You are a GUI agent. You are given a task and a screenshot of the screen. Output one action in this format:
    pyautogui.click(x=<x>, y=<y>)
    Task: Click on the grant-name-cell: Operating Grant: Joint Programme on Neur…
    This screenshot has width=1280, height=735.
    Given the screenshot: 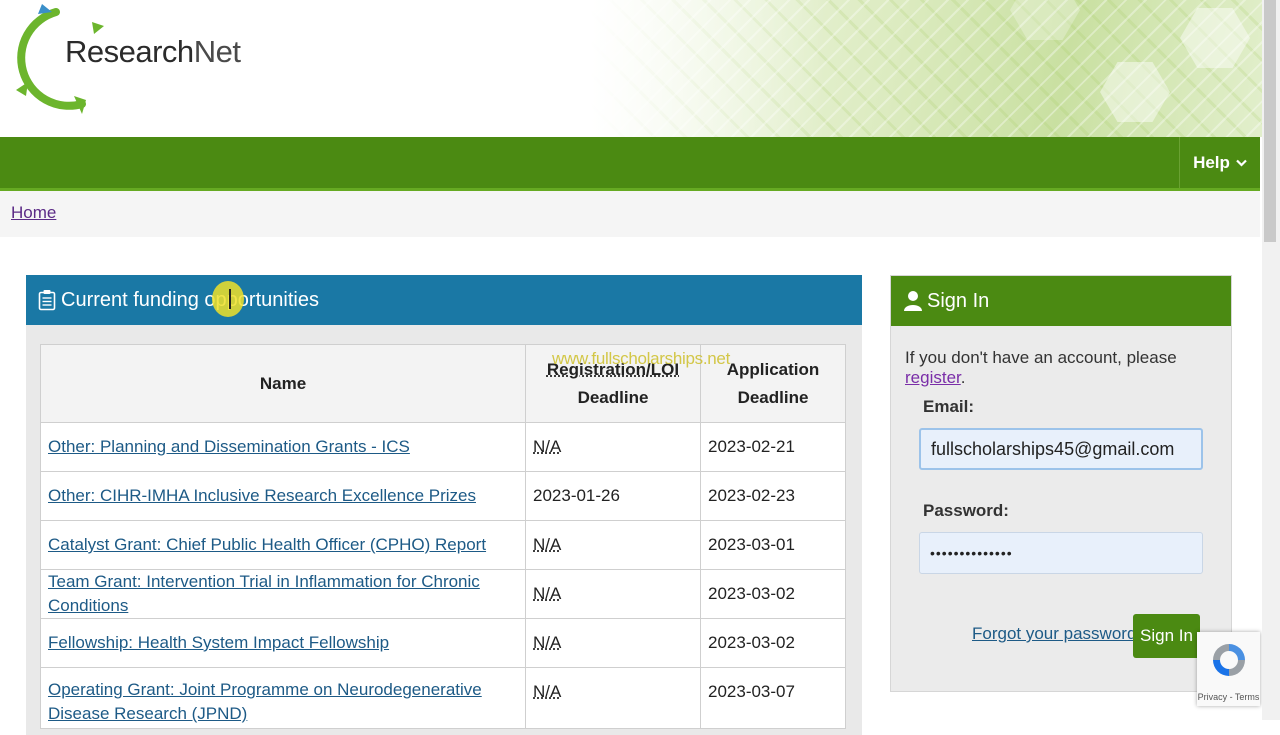 What is the action you would take?
    pyautogui.click(x=283, y=698)
    